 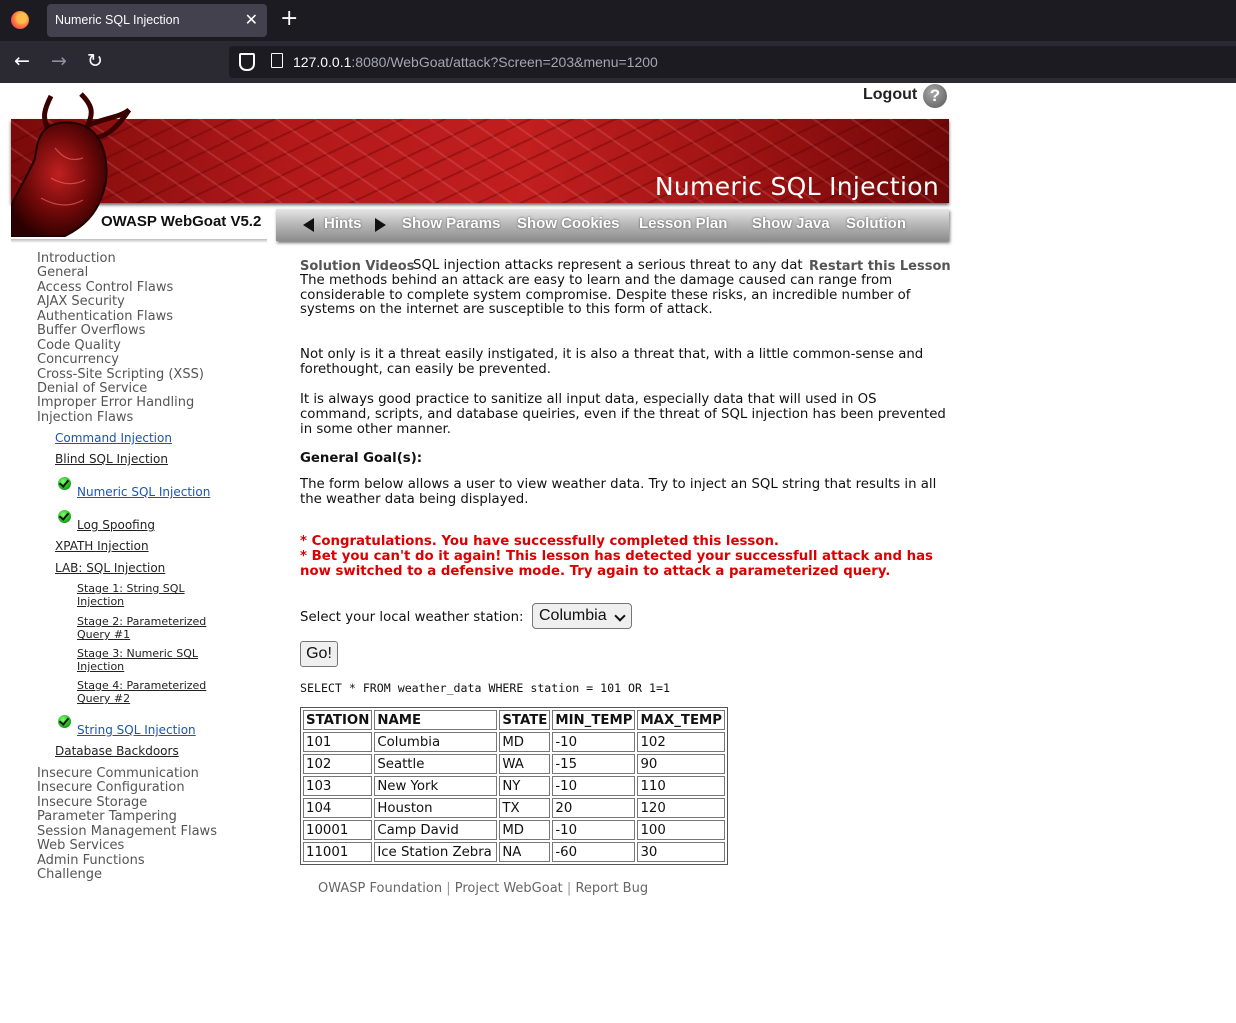 What do you see at coordinates (620, 616) in the screenshot?
I see `chevron-down-icon` at bounding box center [620, 616].